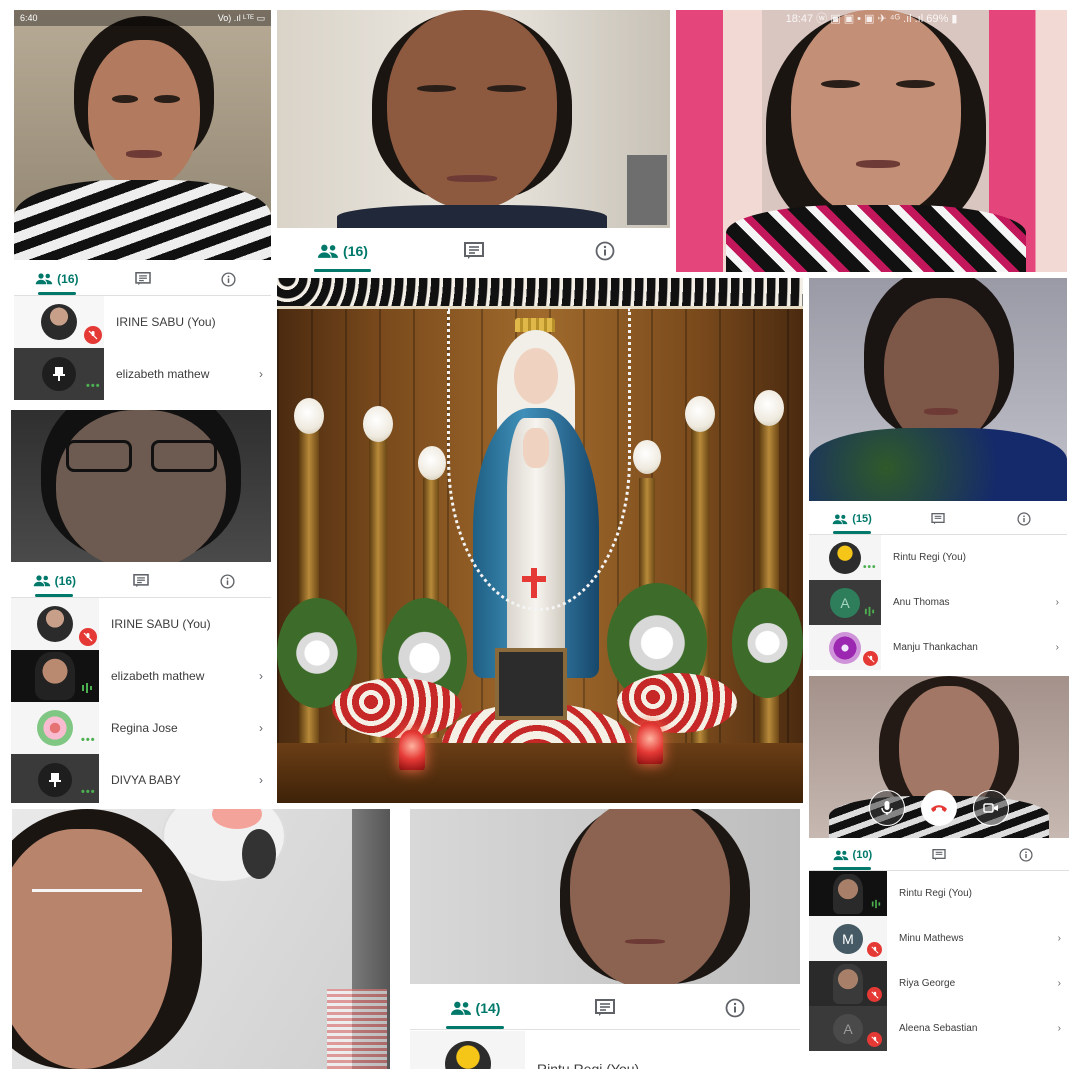 Image resolution: width=1080 pixels, height=1080 pixels. I want to click on tab-participants: (14), so click(475, 1008).